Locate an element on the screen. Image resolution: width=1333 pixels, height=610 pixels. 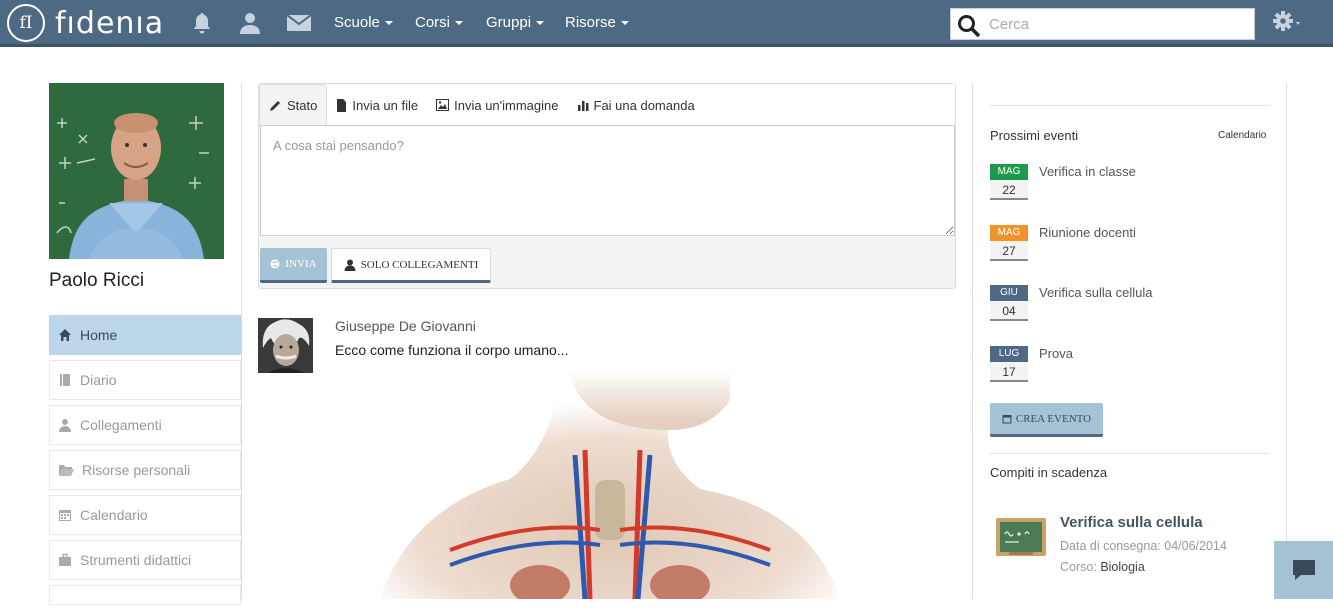
event-item: GIU 04 Verifica sulla cellula is located at coordinates (1125, 307).